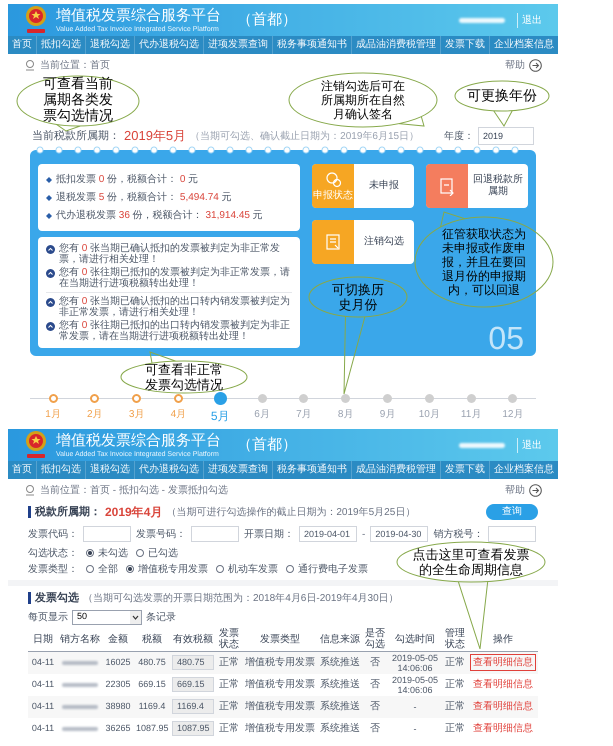 This screenshot has width=613, height=746. Describe the element at coordinates (138, 15) in the screenshot. I see `platform-title: 增值税发票综合服务平台` at that location.